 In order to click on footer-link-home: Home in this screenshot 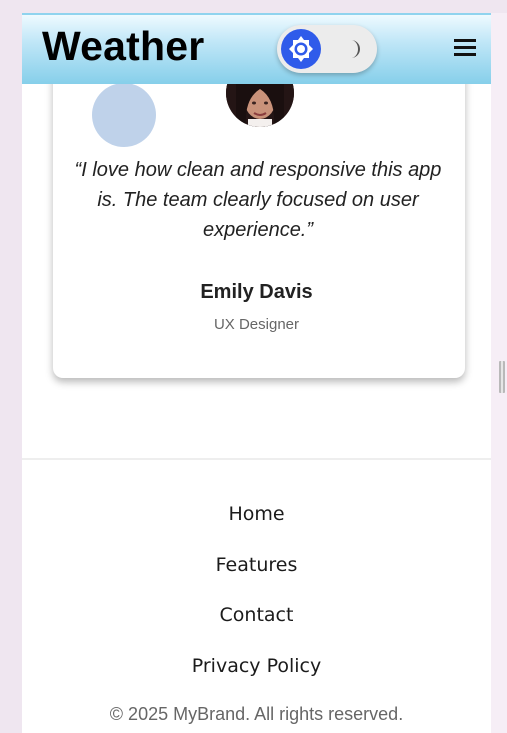, I will do `click(256, 514)`.